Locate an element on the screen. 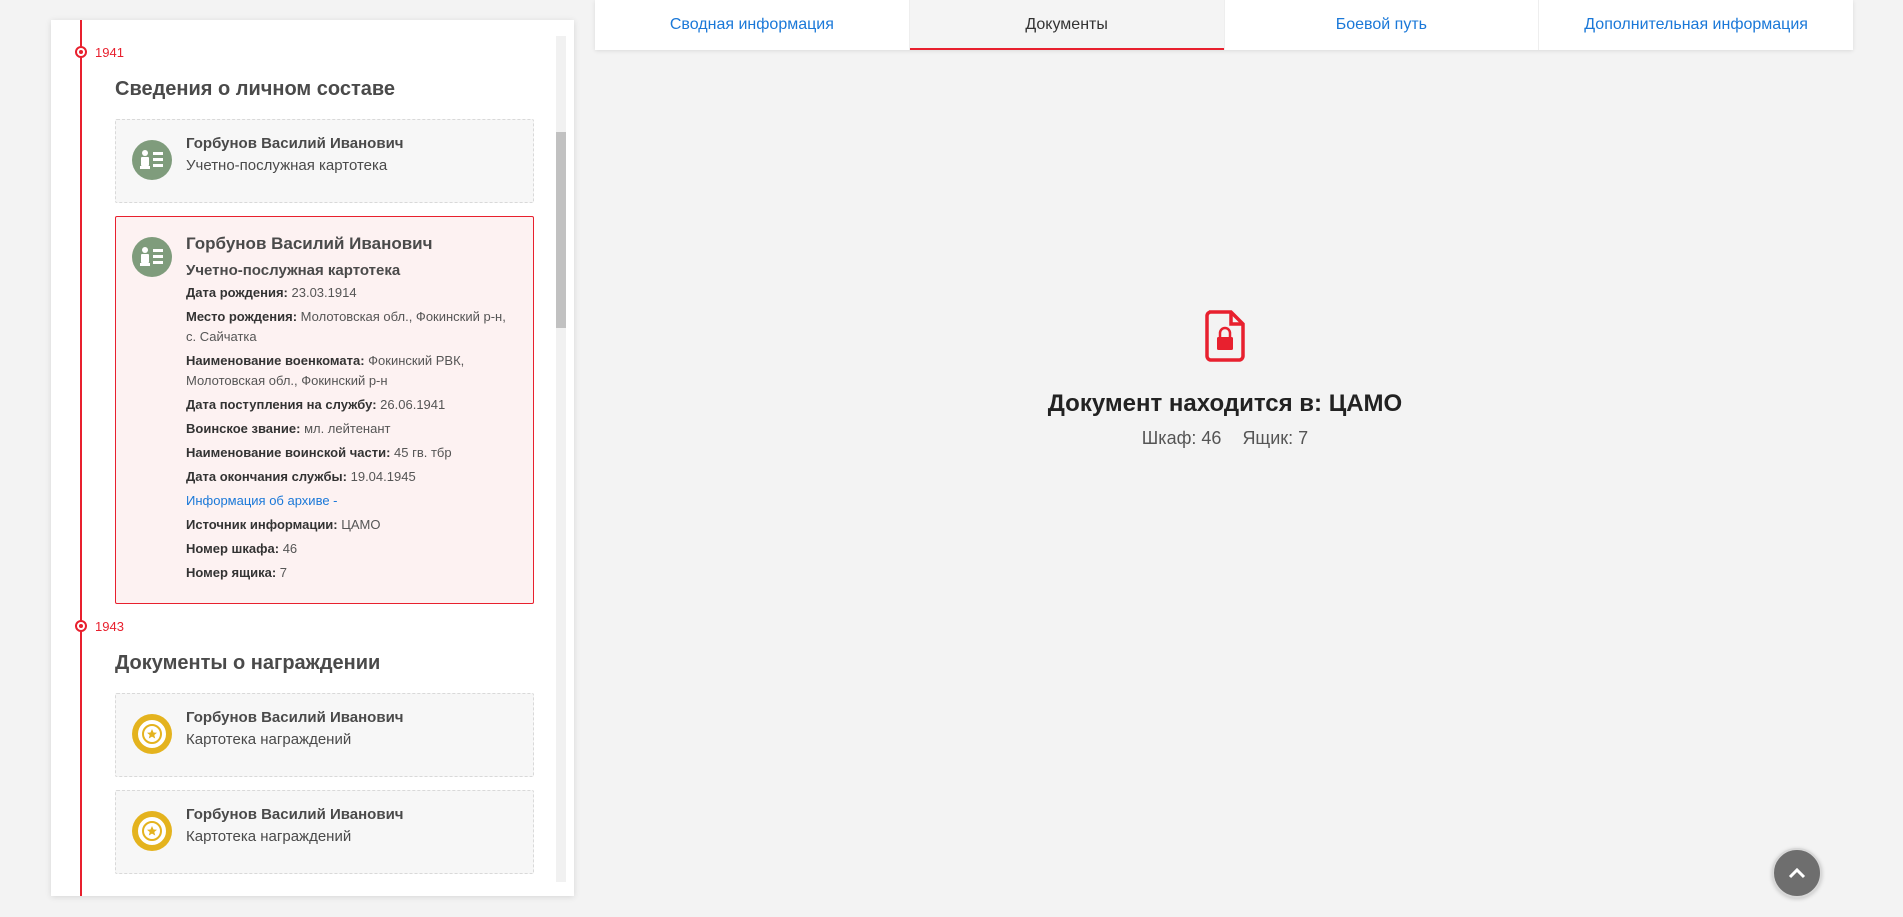 This screenshot has width=1903, height=917. tab-additional-info: Дополнительная информация is located at coordinates (1696, 25).